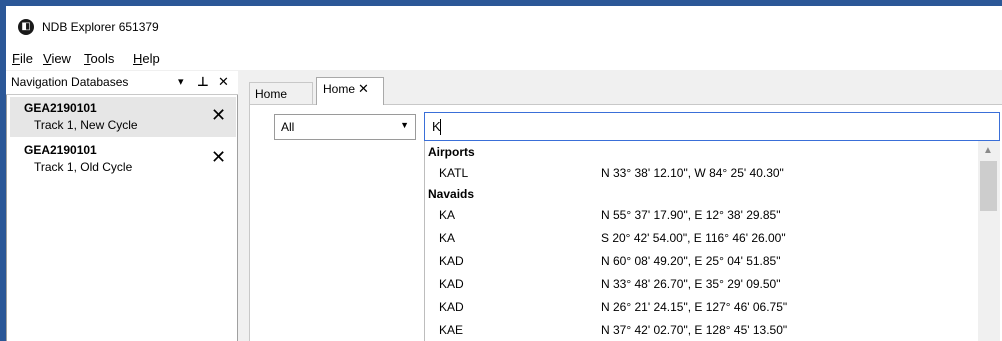 The image size is (1002, 341). Describe the element at coordinates (451, 152) in the screenshot. I see `group-header-airports: Airports` at that location.